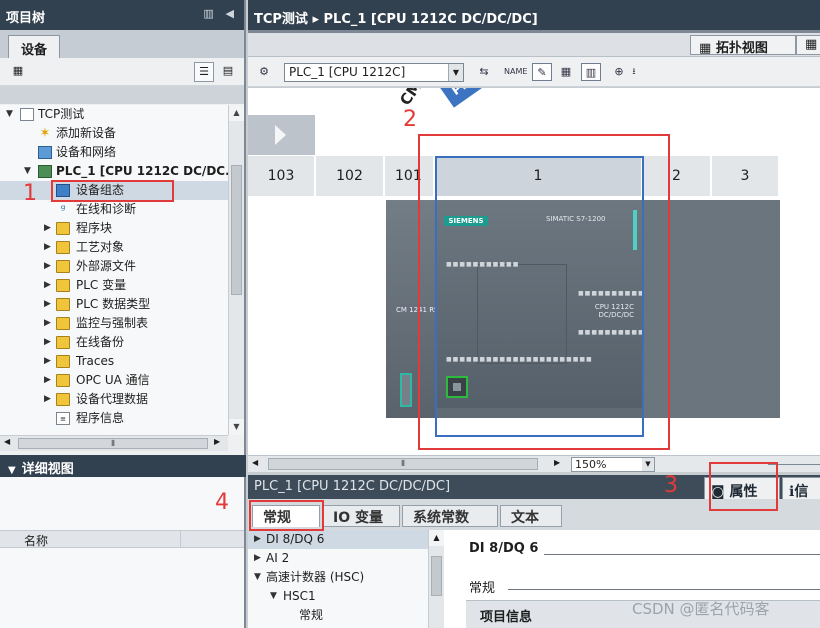 The image size is (820, 628). Describe the element at coordinates (114, 228) in the screenshot. I see `tree-item-program-blocks: ▶ 程序块` at that location.